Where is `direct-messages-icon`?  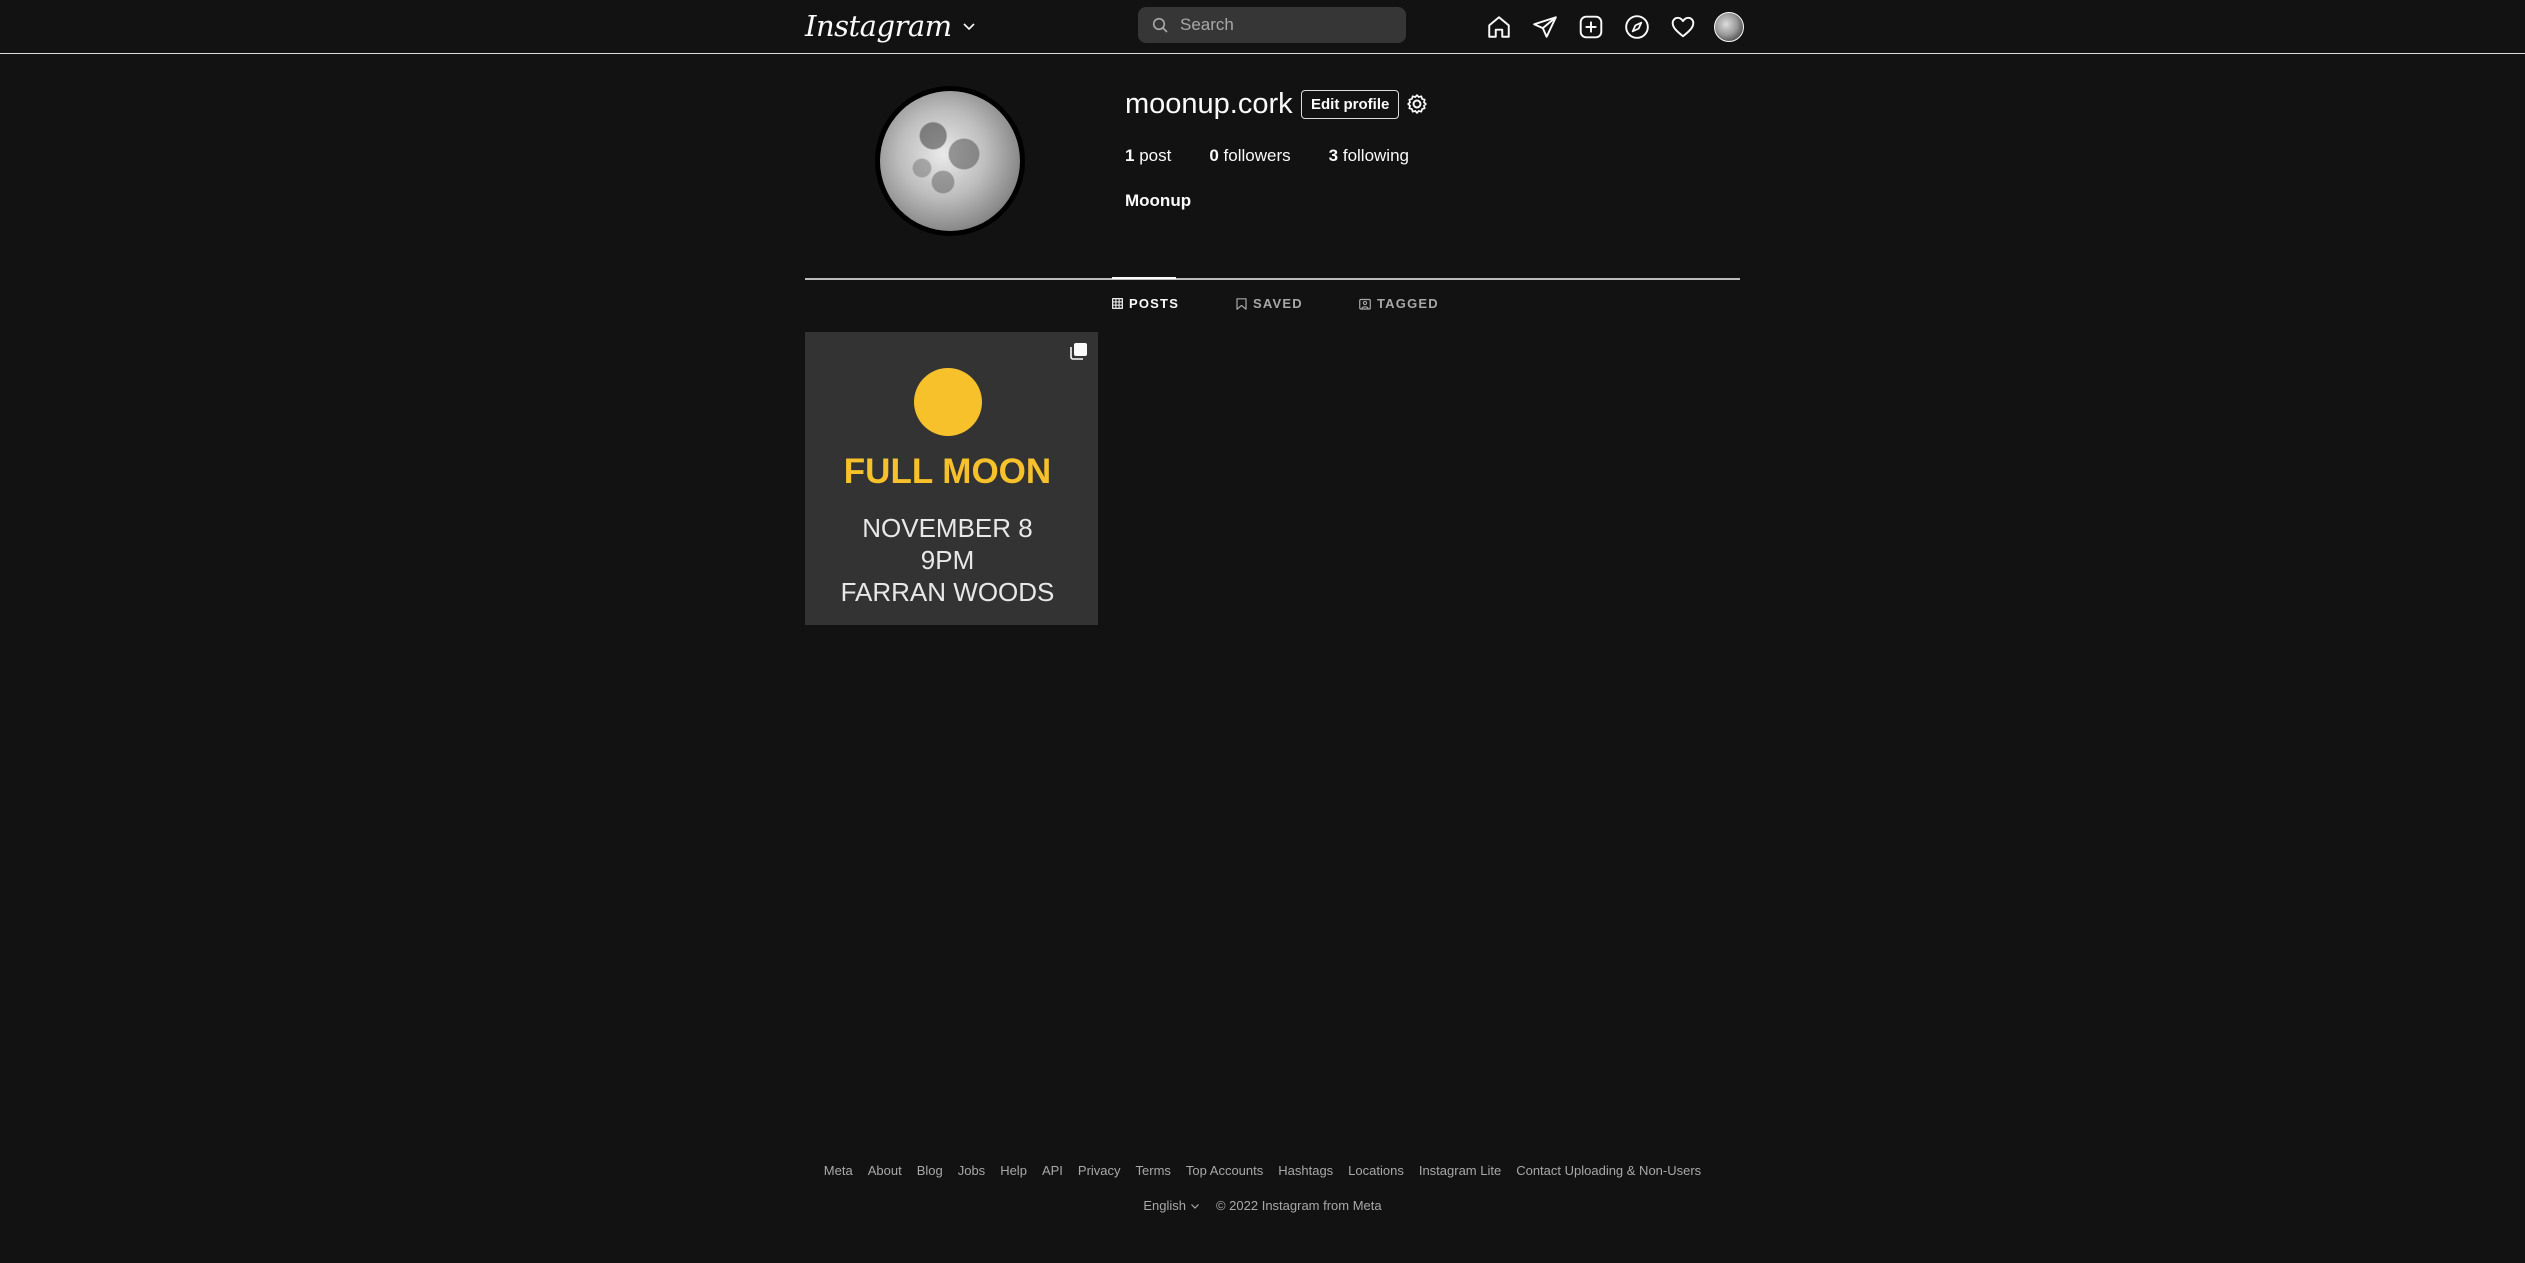 direct-messages-icon is located at coordinates (1545, 27).